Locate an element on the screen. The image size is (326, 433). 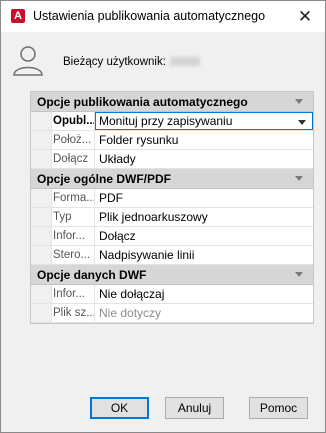
property-value: Dołącz is located at coordinates (117, 236).